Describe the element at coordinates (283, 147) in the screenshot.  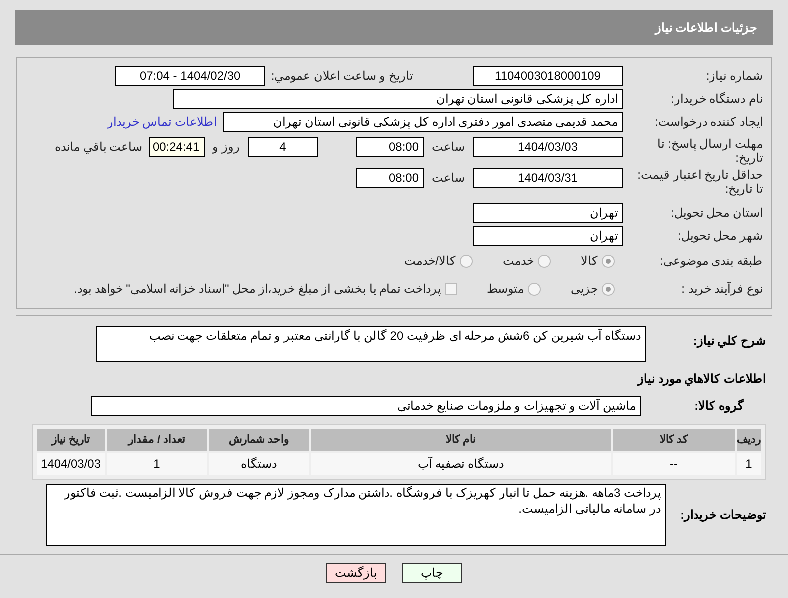
I see `text-field: 4` at that location.